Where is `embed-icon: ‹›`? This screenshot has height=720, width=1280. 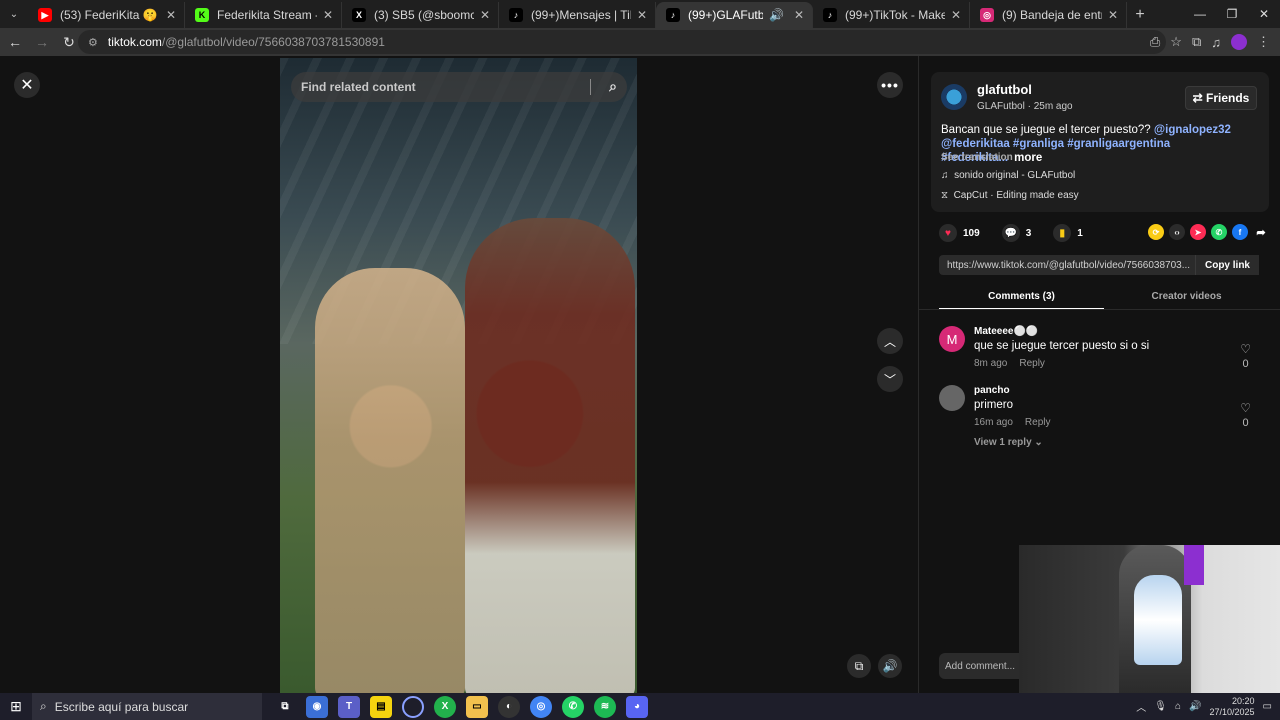 embed-icon: ‹› is located at coordinates (1177, 232).